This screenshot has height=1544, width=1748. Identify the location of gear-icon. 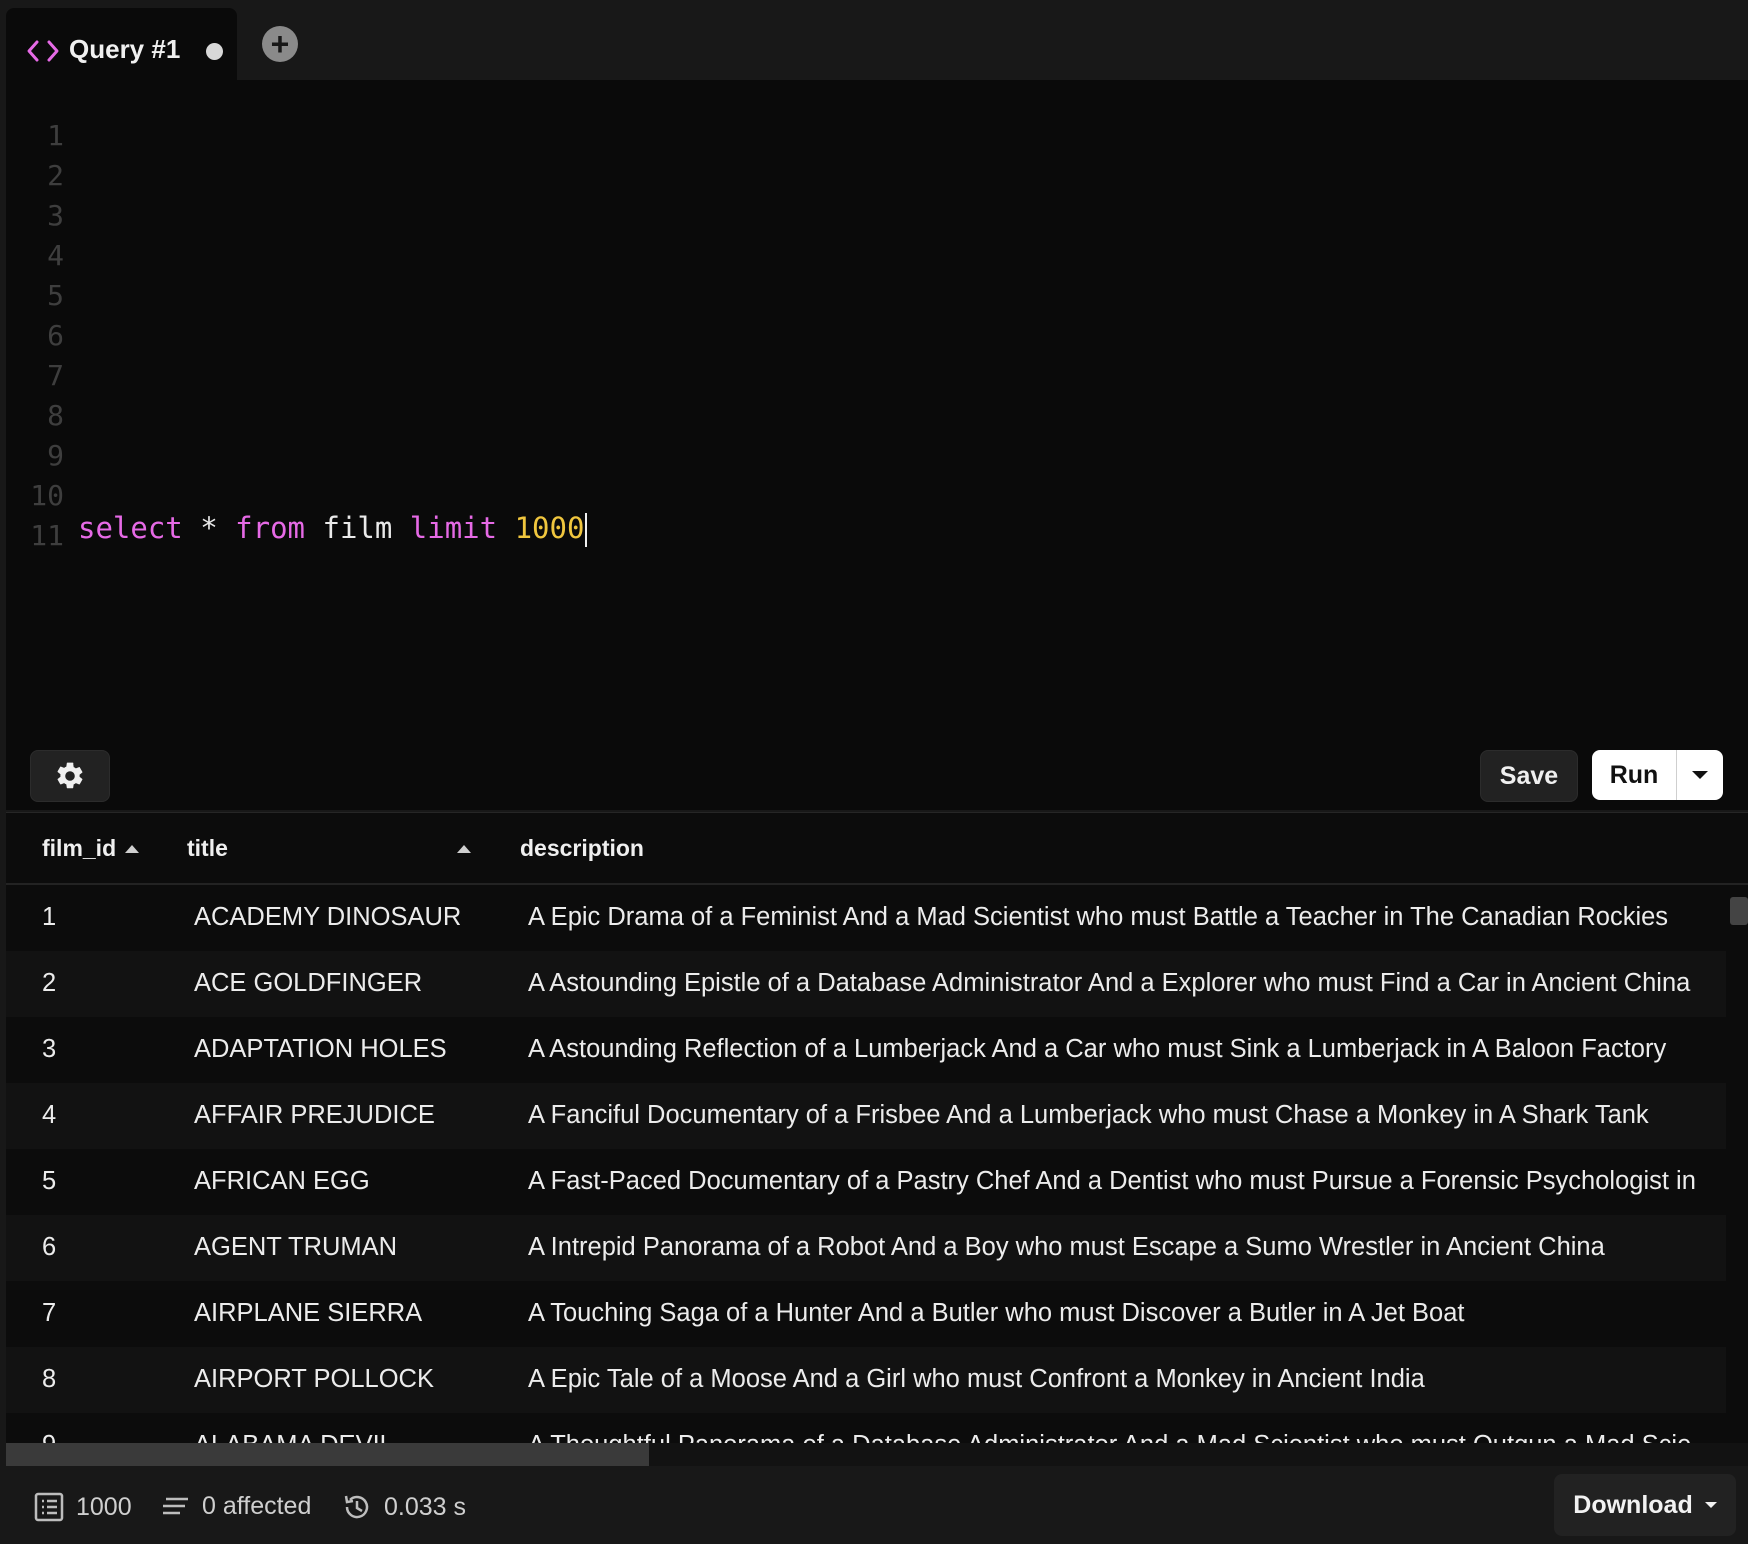
(70, 775).